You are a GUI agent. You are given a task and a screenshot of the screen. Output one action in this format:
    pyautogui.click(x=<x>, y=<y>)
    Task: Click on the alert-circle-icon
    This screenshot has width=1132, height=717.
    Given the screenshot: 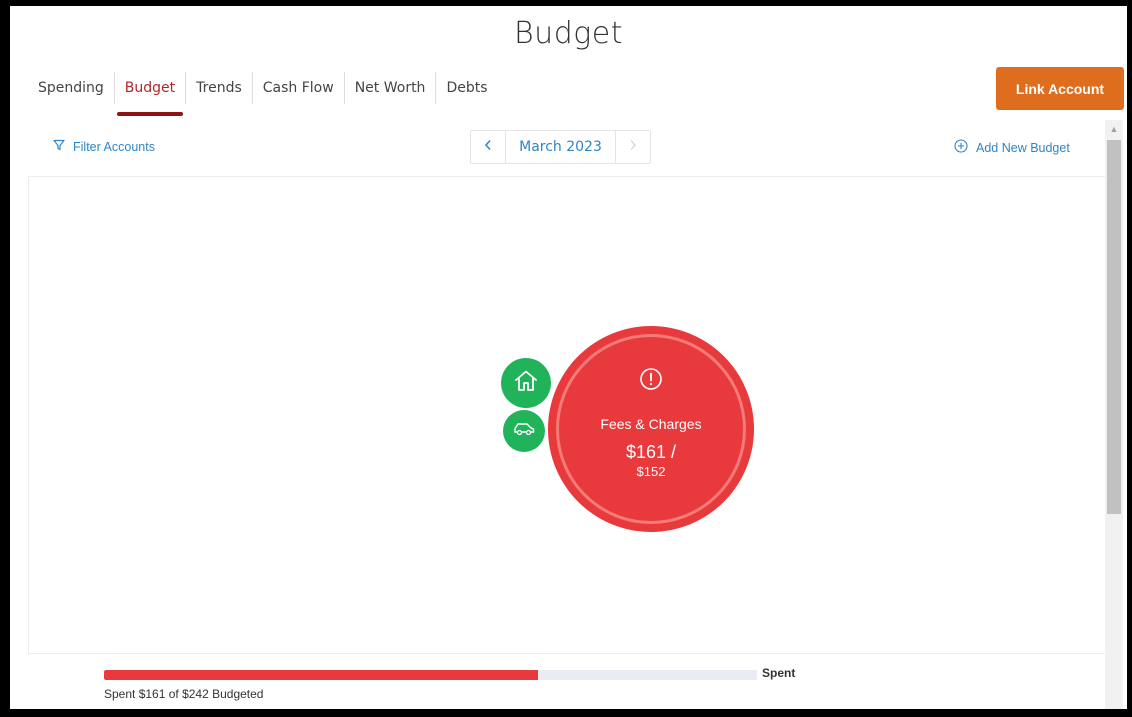 What is the action you would take?
    pyautogui.click(x=651, y=381)
    